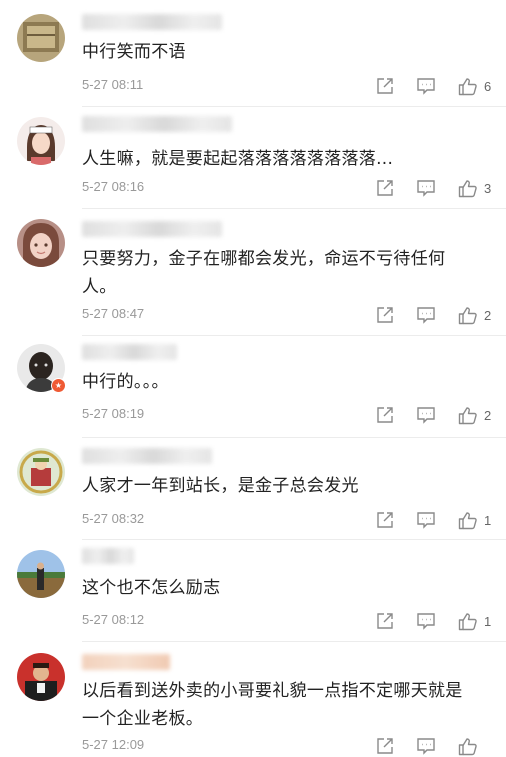 The image size is (506, 757). Describe the element at coordinates (253, 53) in the screenshot. I see `comment-item: 中行笑而不语 5-27 08:11 6` at that location.